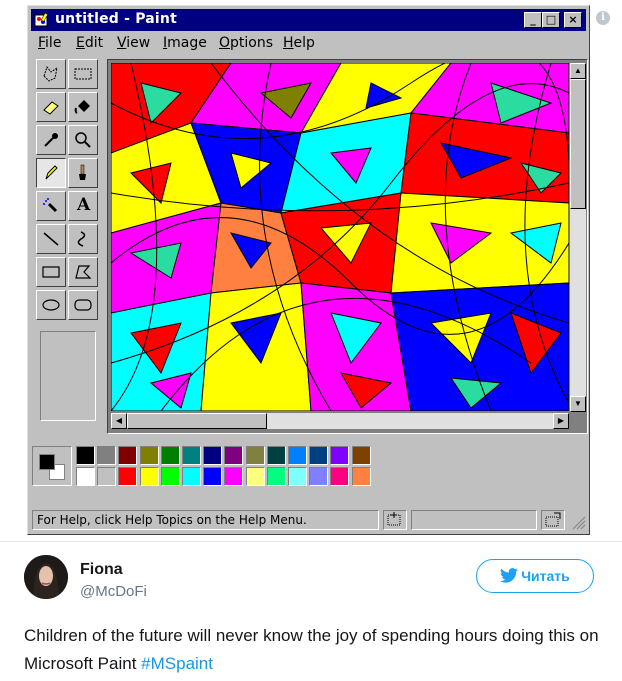 This screenshot has height=681, width=622. I want to click on selection-size-icon-box, so click(553, 520).